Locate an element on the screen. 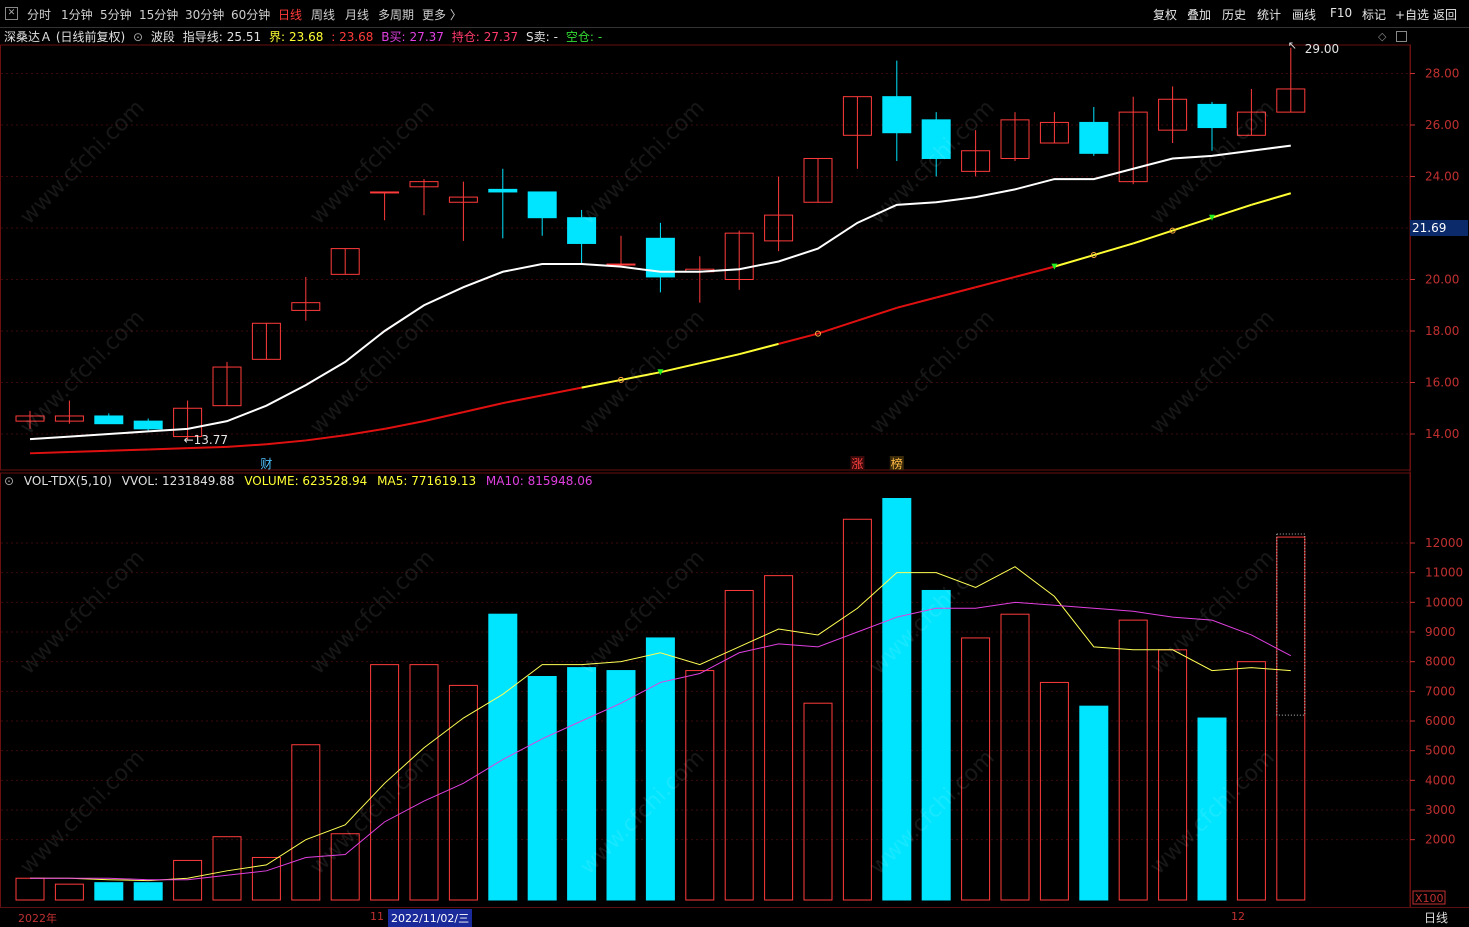  date-axis-bar: 2022年 11 2022/11/02/三 12 日线 is located at coordinates (734, 917).